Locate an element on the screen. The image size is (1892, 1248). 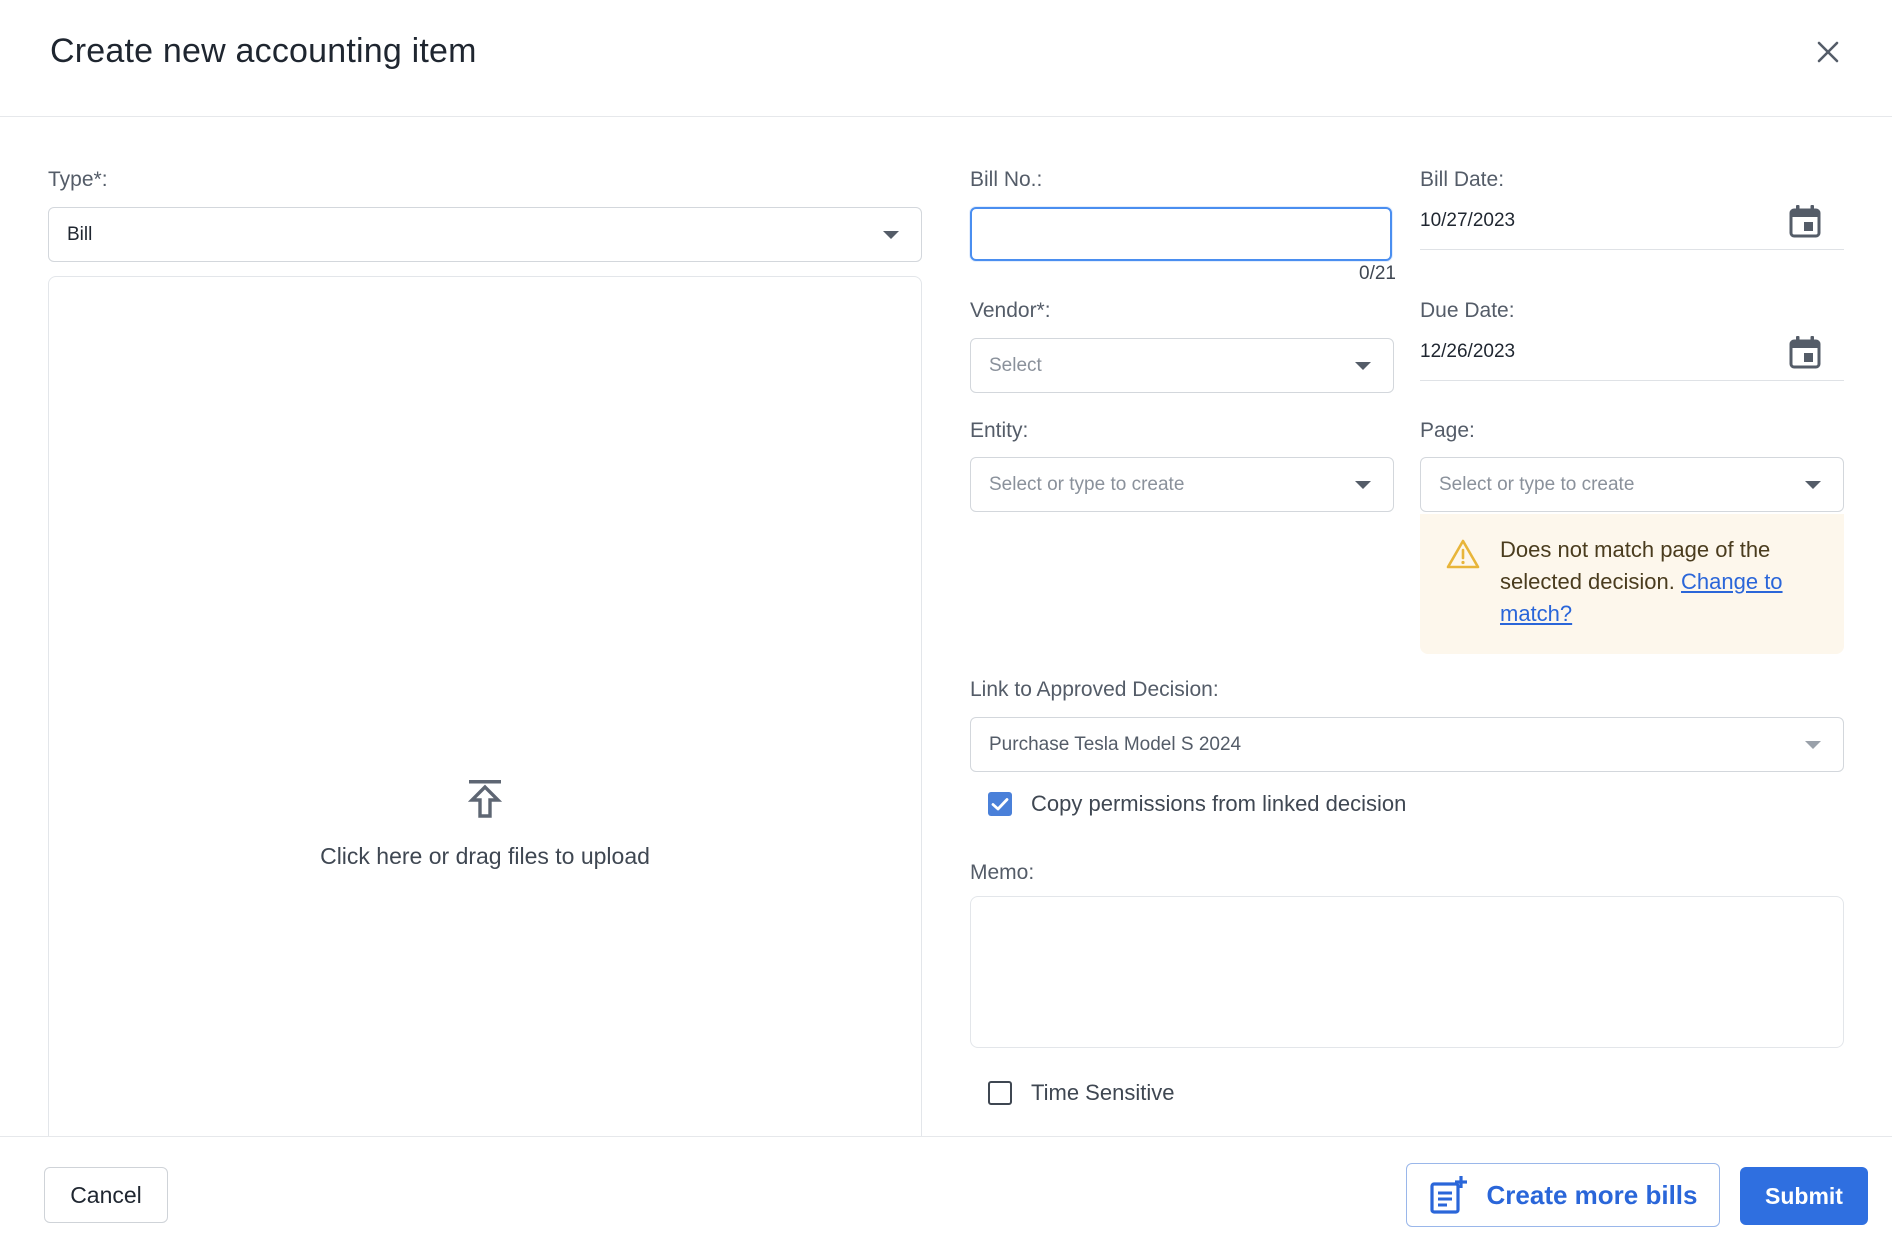
dialog-title: Create new accounting item is located at coordinates (263, 51).